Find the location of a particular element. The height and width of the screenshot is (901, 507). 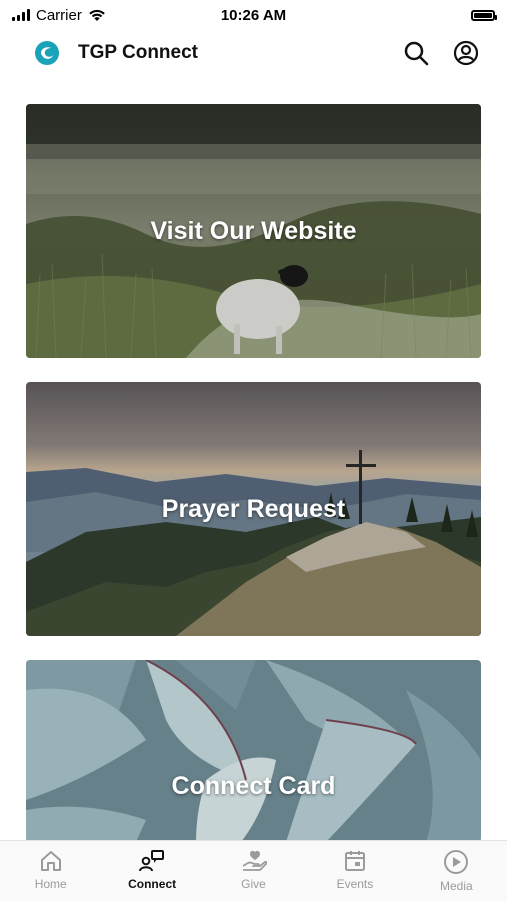

battery-icon is located at coordinates (484, 15).